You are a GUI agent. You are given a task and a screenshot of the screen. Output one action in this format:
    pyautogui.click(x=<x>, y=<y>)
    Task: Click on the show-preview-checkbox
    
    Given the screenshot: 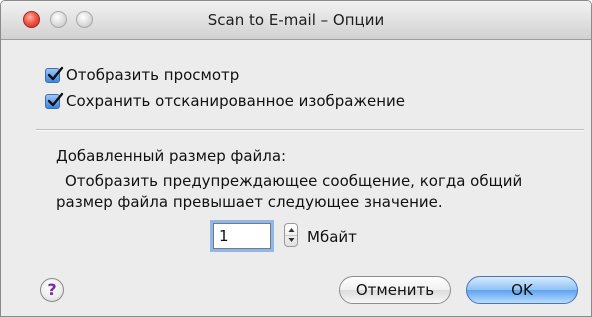 What is the action you would take?
    pyautogui.click(x=54, y=74)
    